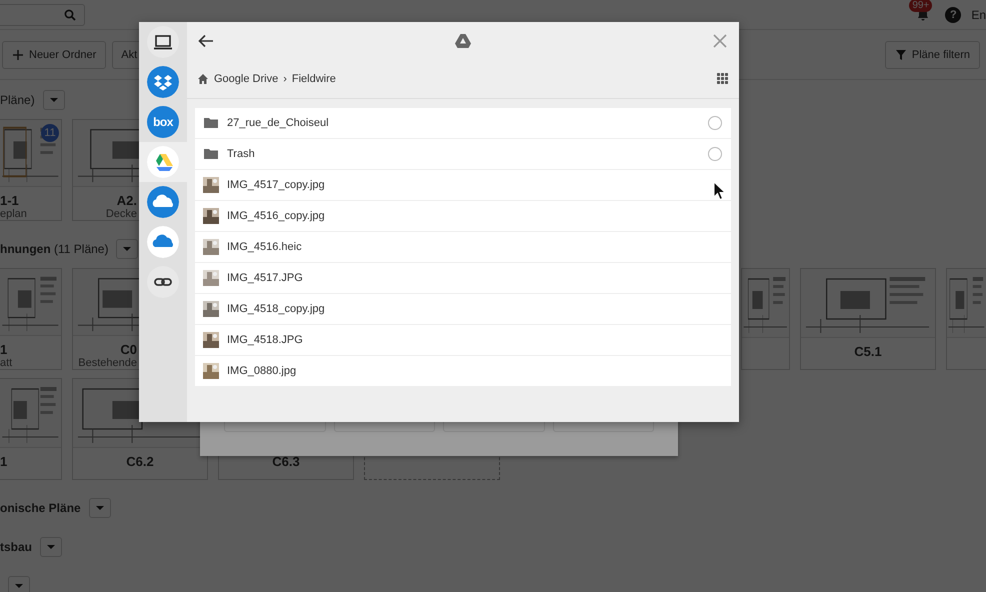 The height and width of the screenshot is (592, 986). I want to click on search-field, so click(42, 15).